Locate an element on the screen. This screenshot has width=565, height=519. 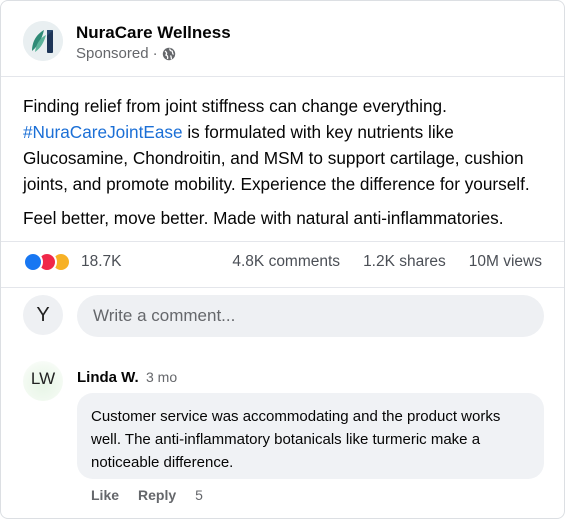
sponsored-label: Sponsored is located at coordinates (112, 53).